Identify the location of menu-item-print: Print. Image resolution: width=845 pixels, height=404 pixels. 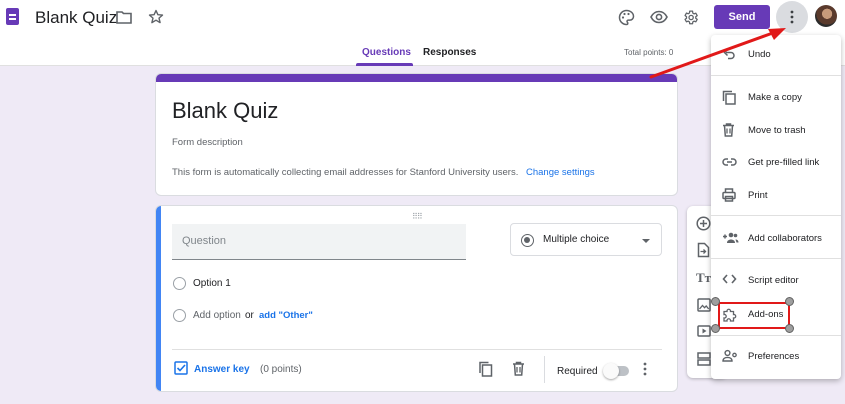
(776, 196).